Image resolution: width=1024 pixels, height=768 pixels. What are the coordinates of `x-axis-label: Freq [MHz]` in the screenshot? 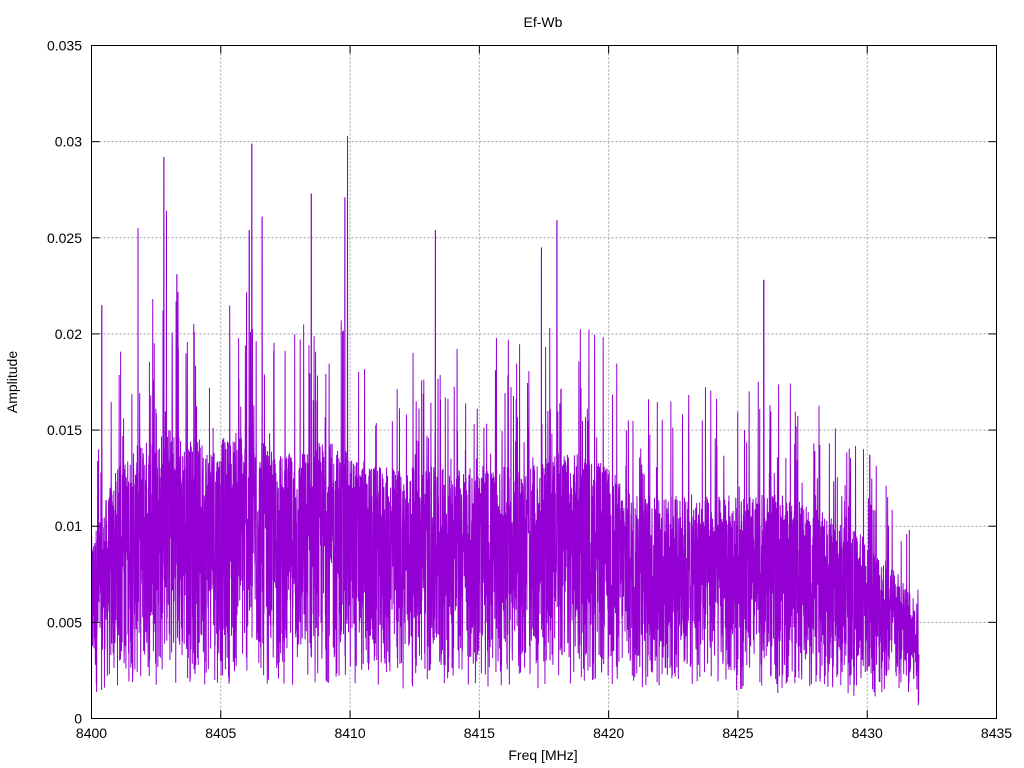 It's located at (542, 755).